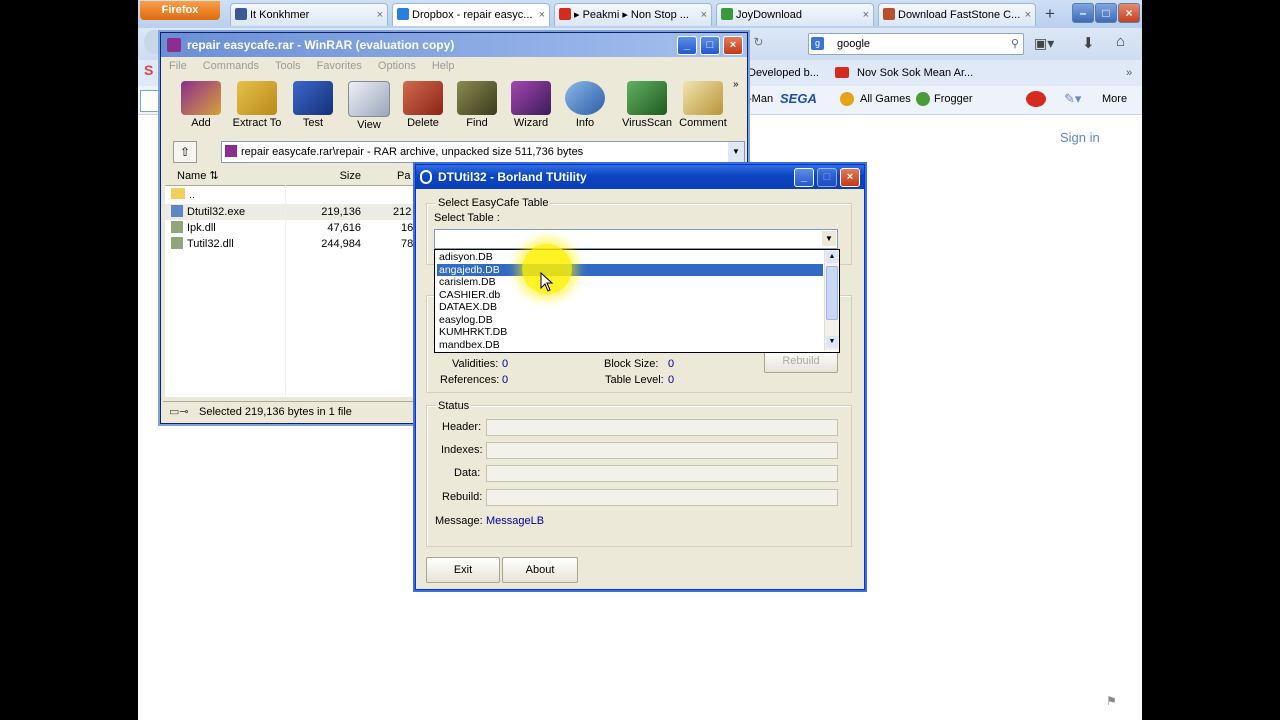 The height and width of the screenshot is (720, 1280). I want to click on scroll-down-icon: ▼, so click(832, 342).